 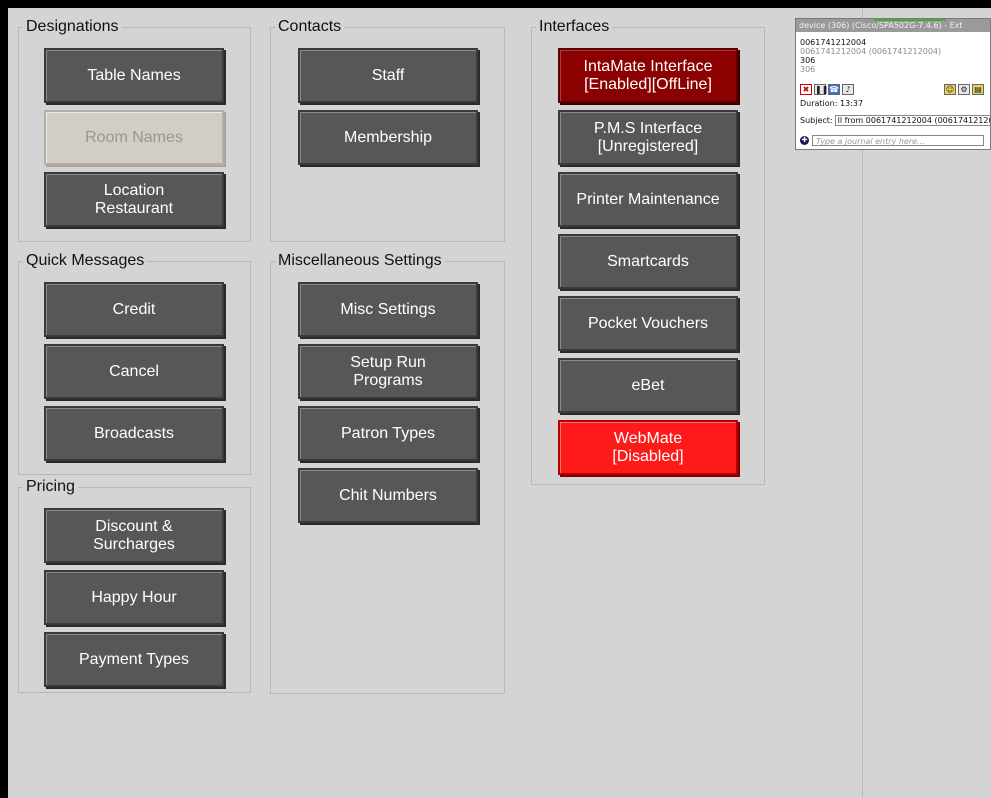 I want to click on add-journal-icon: ✚, so click(x=804, y=140).